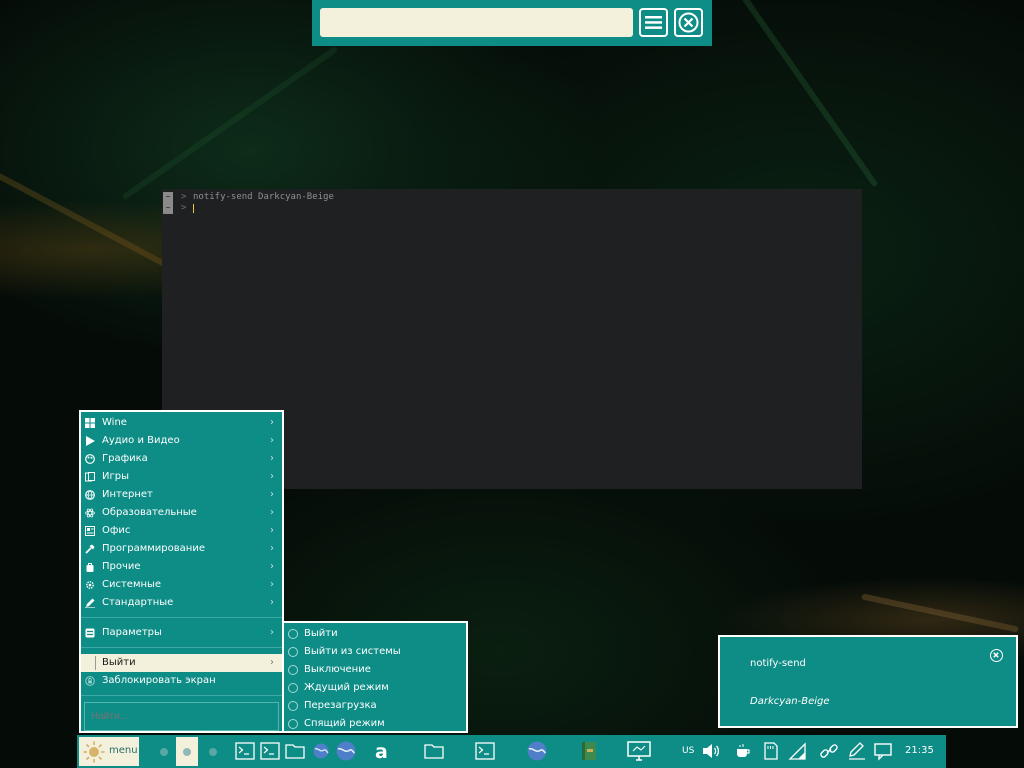 This screenshot has width=1024, height=768. Describe the element at coordinates (293, 670) in the screenshot. I see `power-icon` at that location.